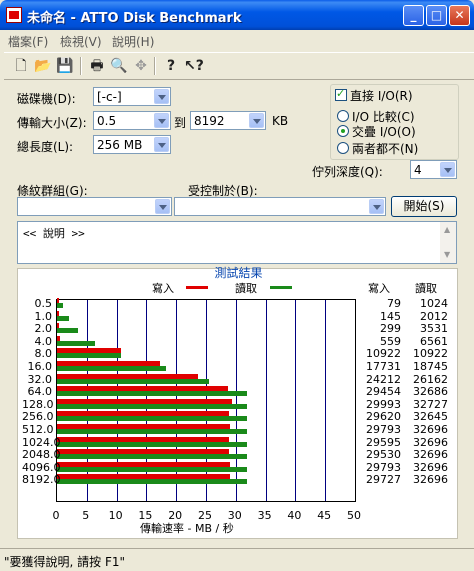 This screenshot has height=571, width=474. Describe the element at coordinates (14, 15) in the screenshot. I see `app-icon` at that location.